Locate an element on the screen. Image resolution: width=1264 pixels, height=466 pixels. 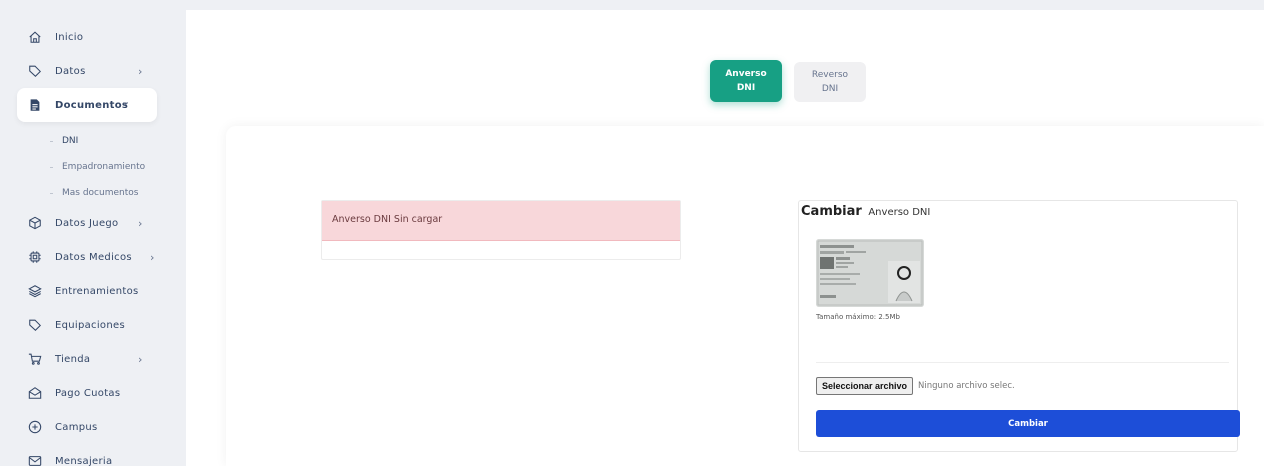
status-panel: Anverso DNI Sin cargar is located at coordinates (501, 230).